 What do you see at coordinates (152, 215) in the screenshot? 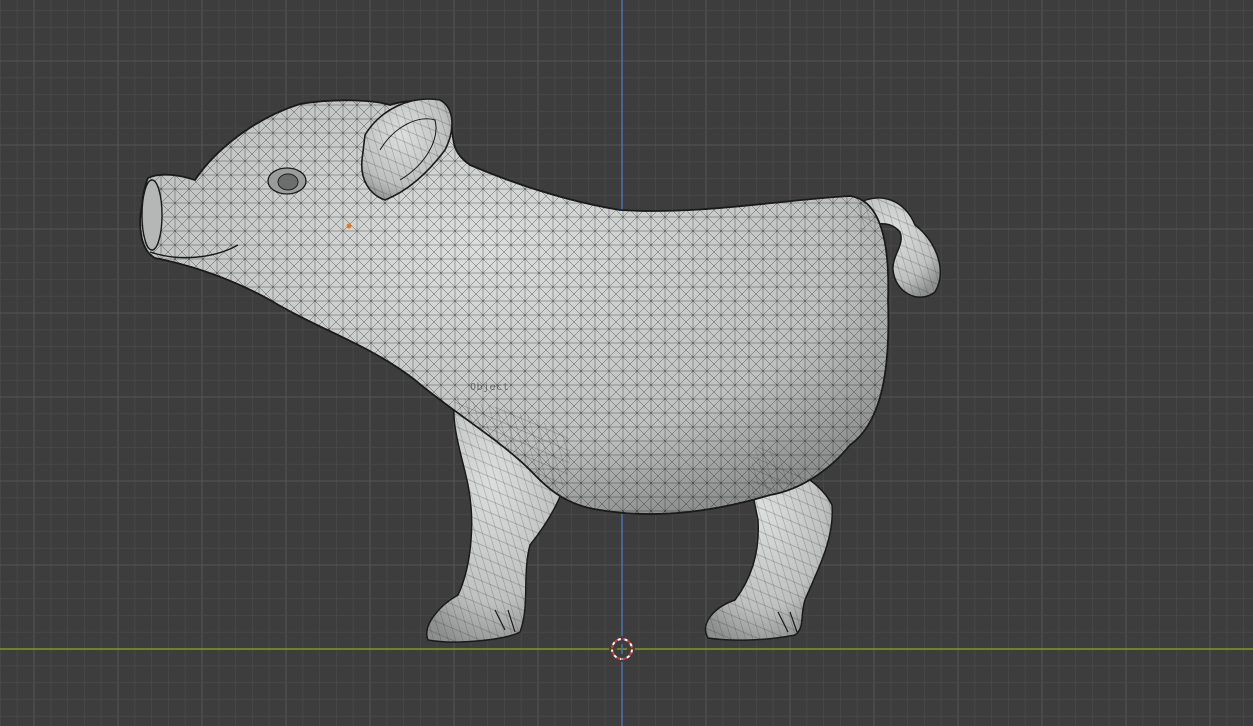
I see `pig-snout` at bounding box center [152, 215].